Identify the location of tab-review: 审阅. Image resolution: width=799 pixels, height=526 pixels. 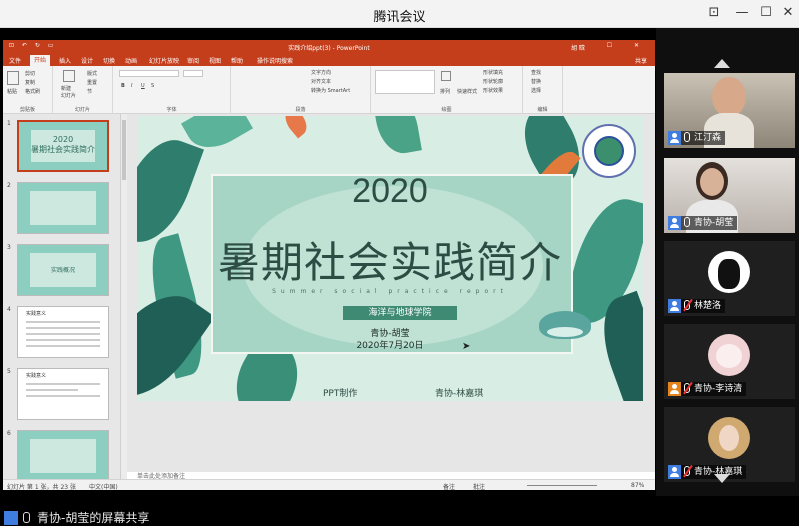
(193, 60).